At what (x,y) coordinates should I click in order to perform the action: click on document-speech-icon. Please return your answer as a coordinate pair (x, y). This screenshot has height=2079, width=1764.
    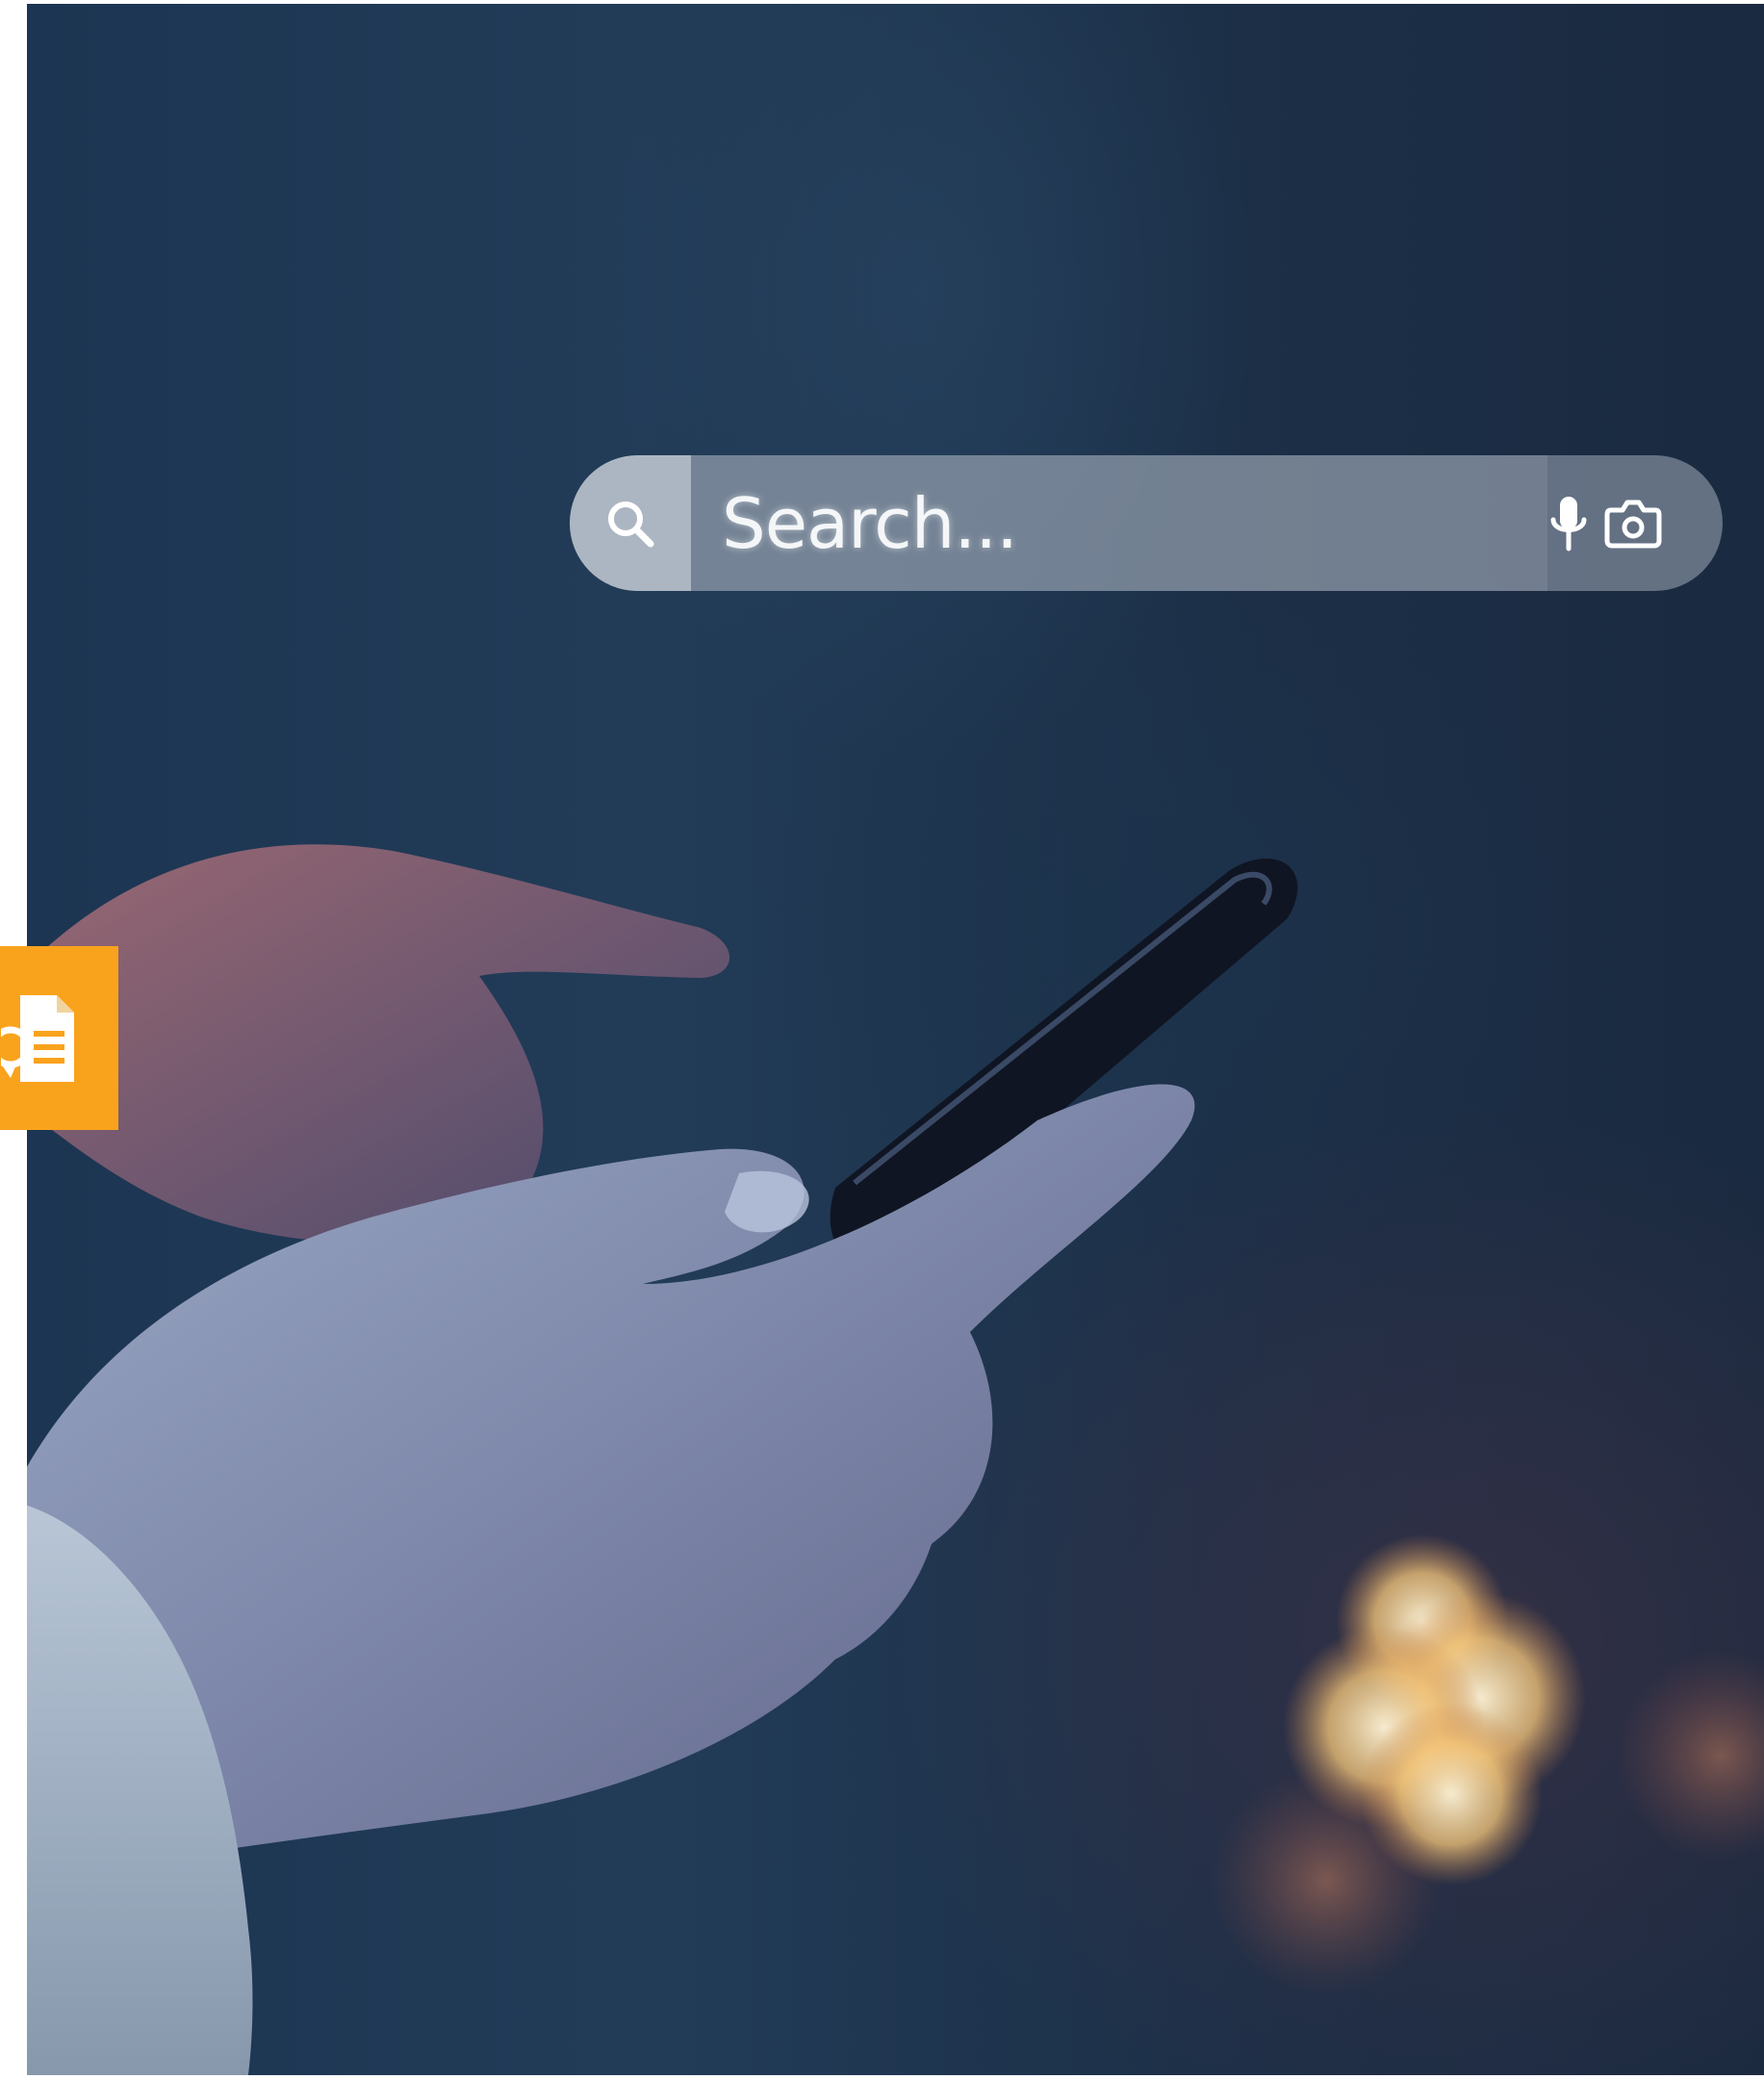
    Looking at the image, I should click on (37, 1038).